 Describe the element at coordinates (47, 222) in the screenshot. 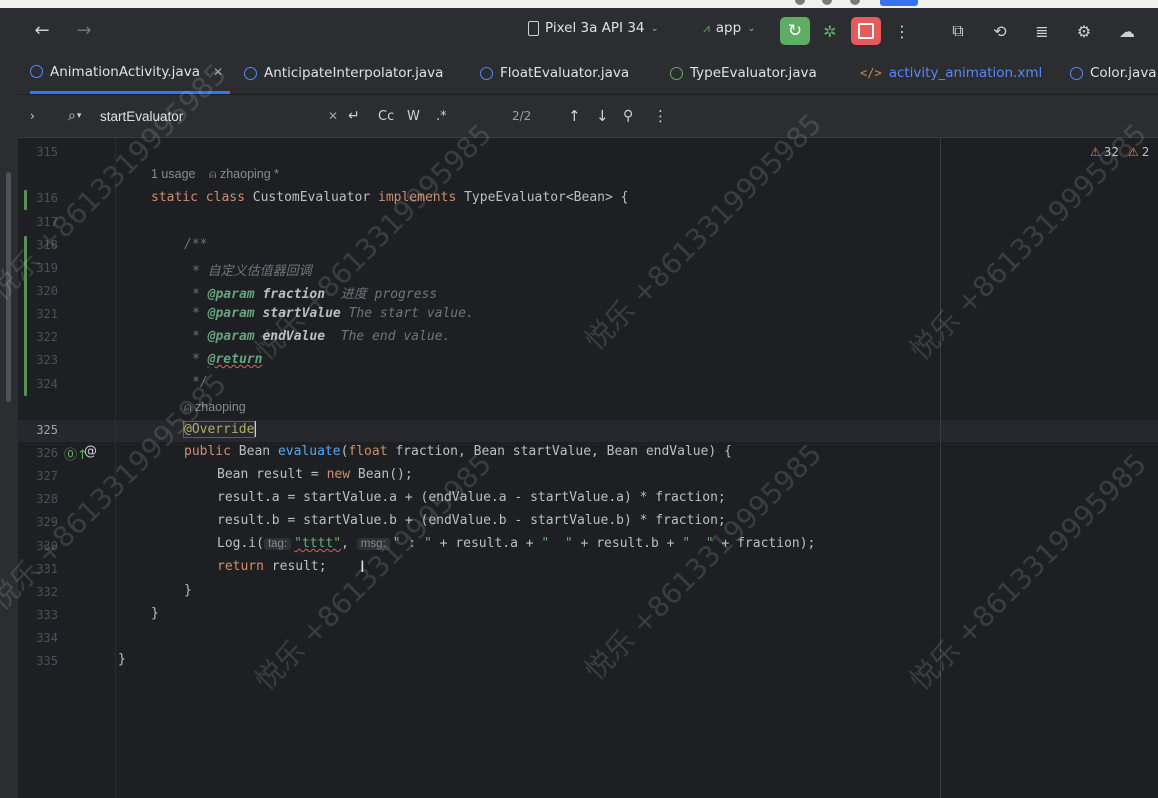

I see `line-number: 317` at that location.